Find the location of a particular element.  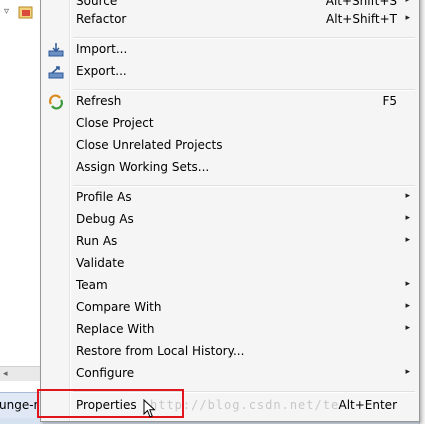

menu-item-accelerator: Alt+Shift+S is located at coordinates (361, 4).